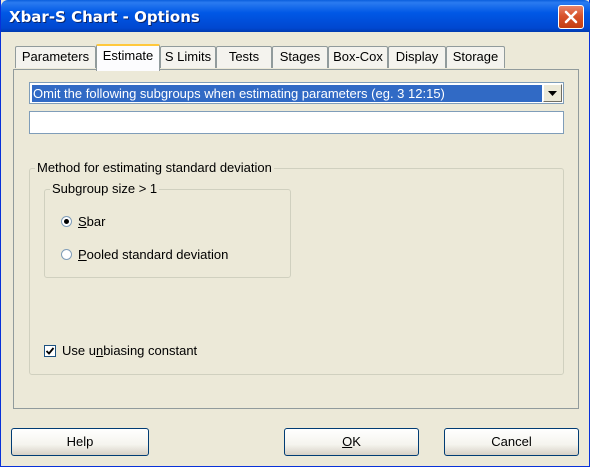  I want to click on radio-selected-dot, so click(66, 221).